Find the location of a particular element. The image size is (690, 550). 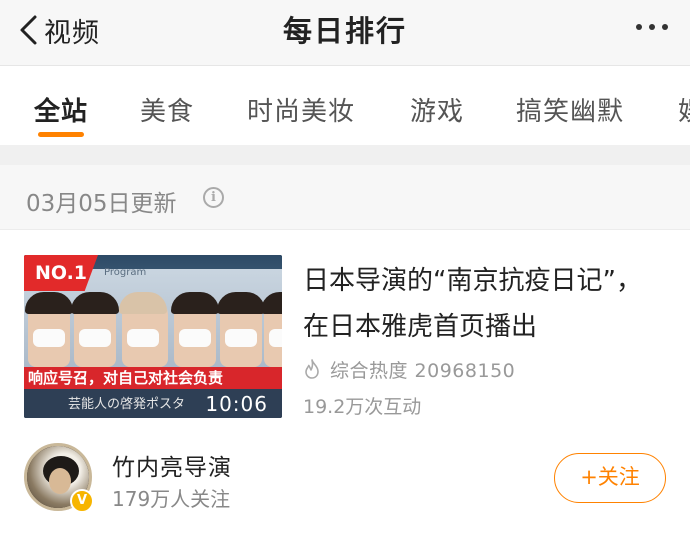

thumbnail-program-text: Program is located at coordinates (125, 272).